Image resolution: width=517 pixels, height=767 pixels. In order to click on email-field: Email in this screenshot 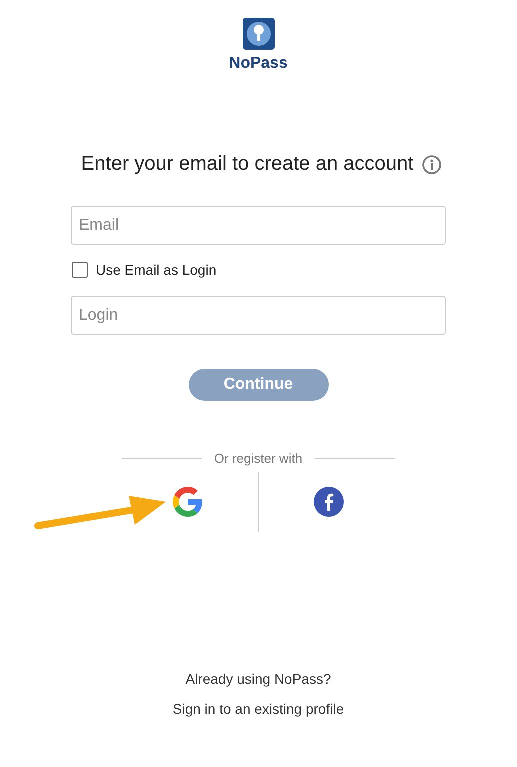, I will do `click(258, 225)`.